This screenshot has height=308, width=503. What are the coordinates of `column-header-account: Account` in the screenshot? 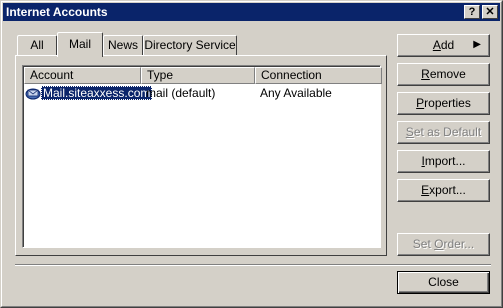 It's located at (82, 75).